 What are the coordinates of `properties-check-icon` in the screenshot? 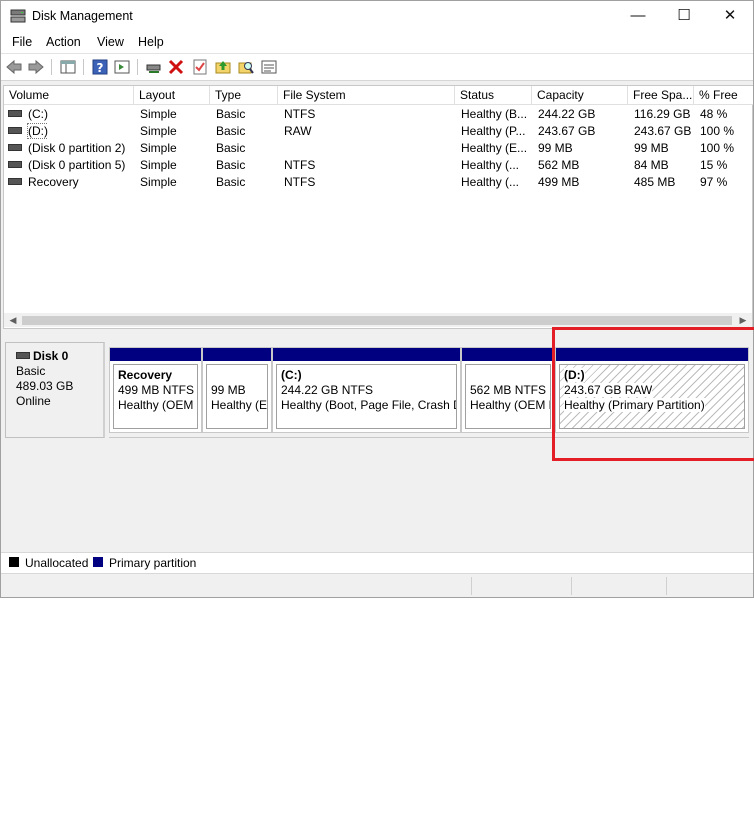 It's located at (200, 67).